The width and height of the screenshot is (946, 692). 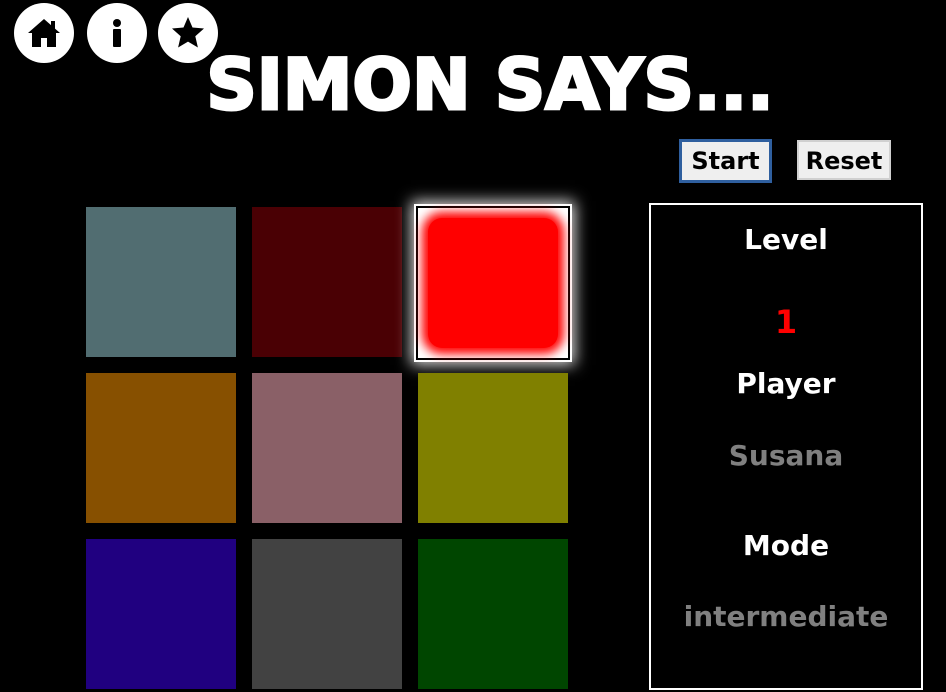 I want to click on level-label: Level, so click(x=786, y=239).